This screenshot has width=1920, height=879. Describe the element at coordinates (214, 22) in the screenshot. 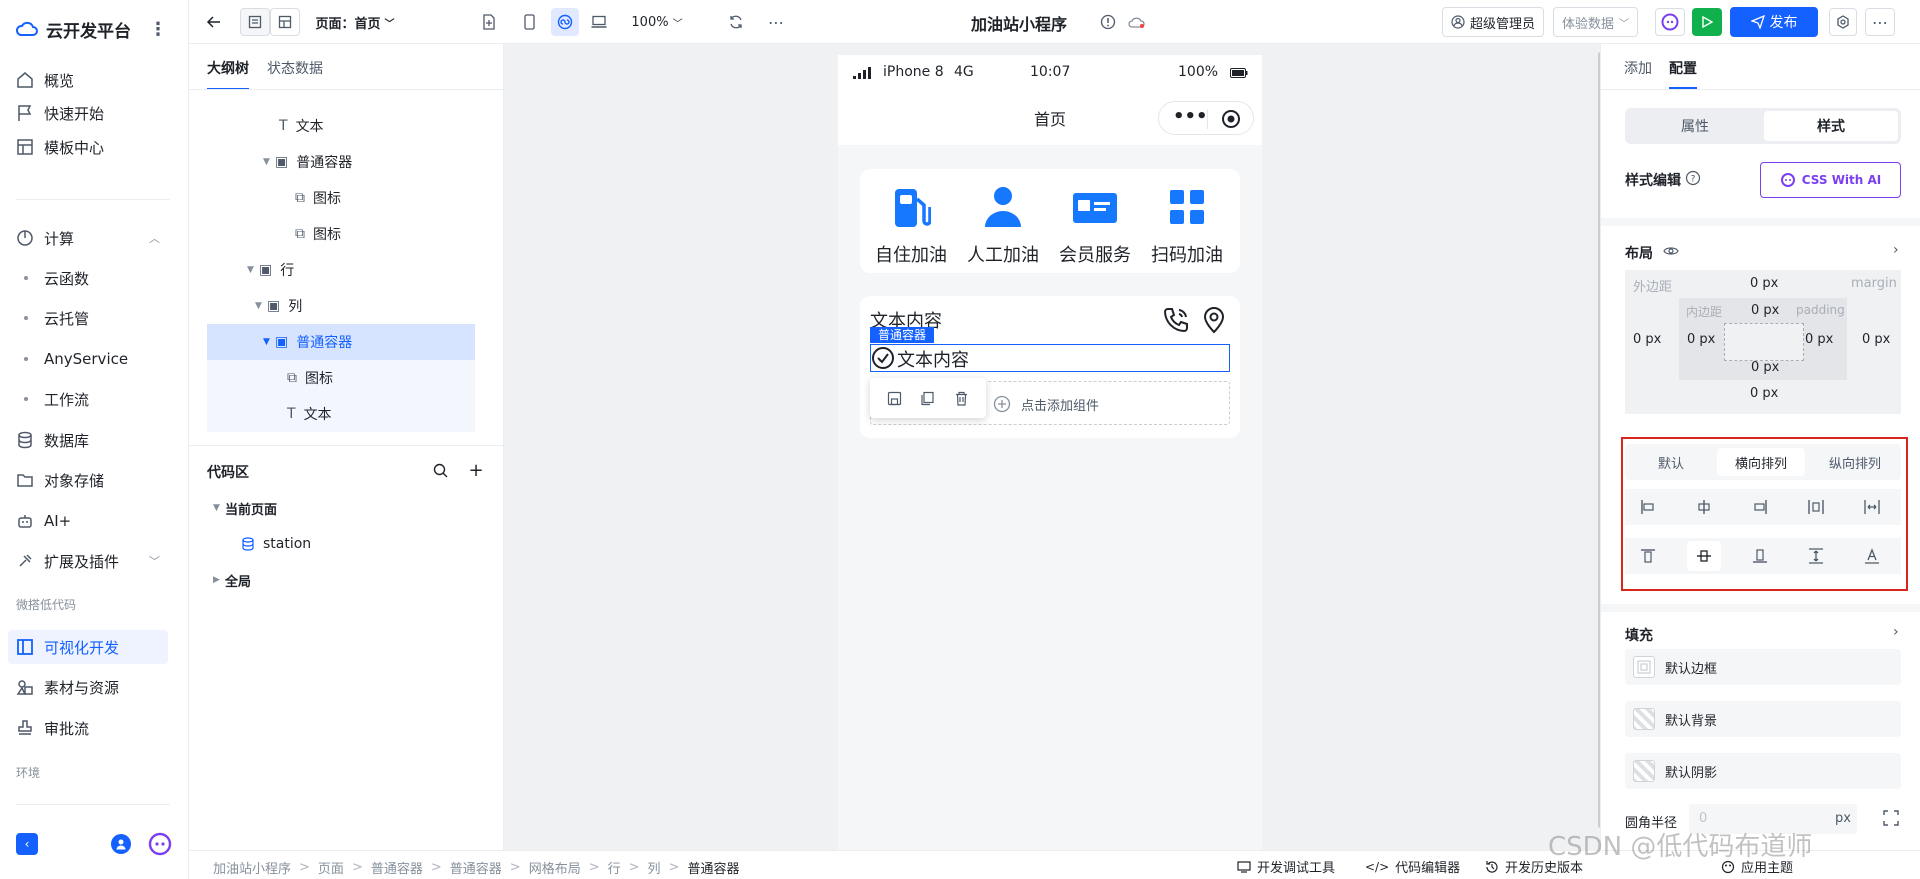

I see `back-arrow-icon` at that location.